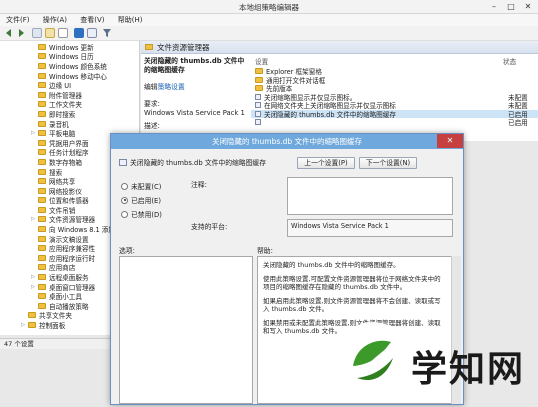 This screenshot has height=407, width=538. I want to click on tree-item-label: 即时搜索, so click(62, 114).